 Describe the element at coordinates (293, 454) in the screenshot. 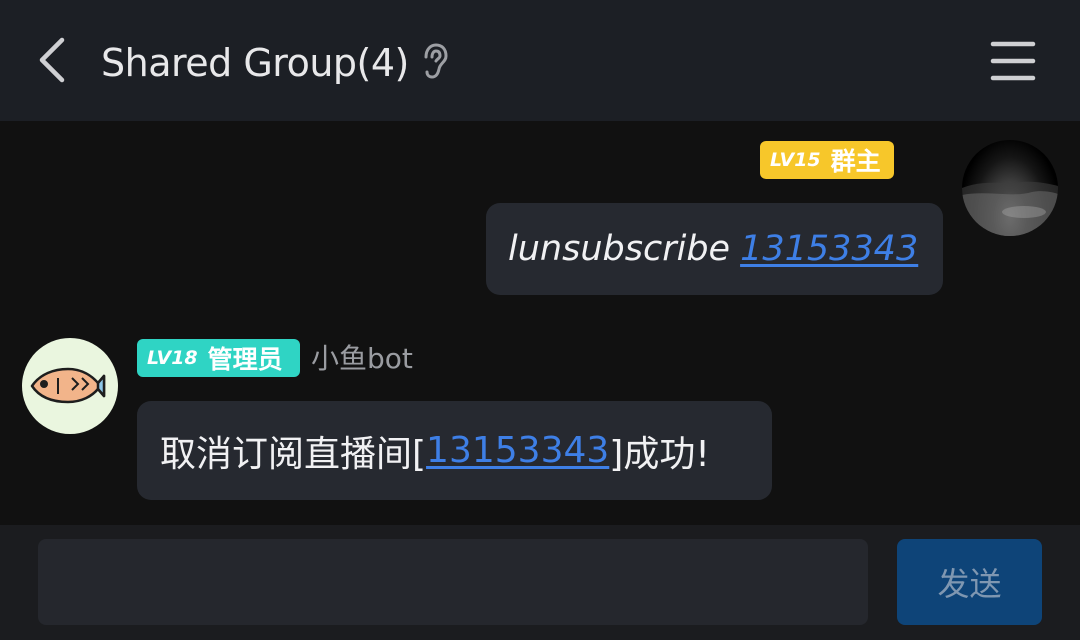

I see `message-text: 取消订阅直播间[` at that location.